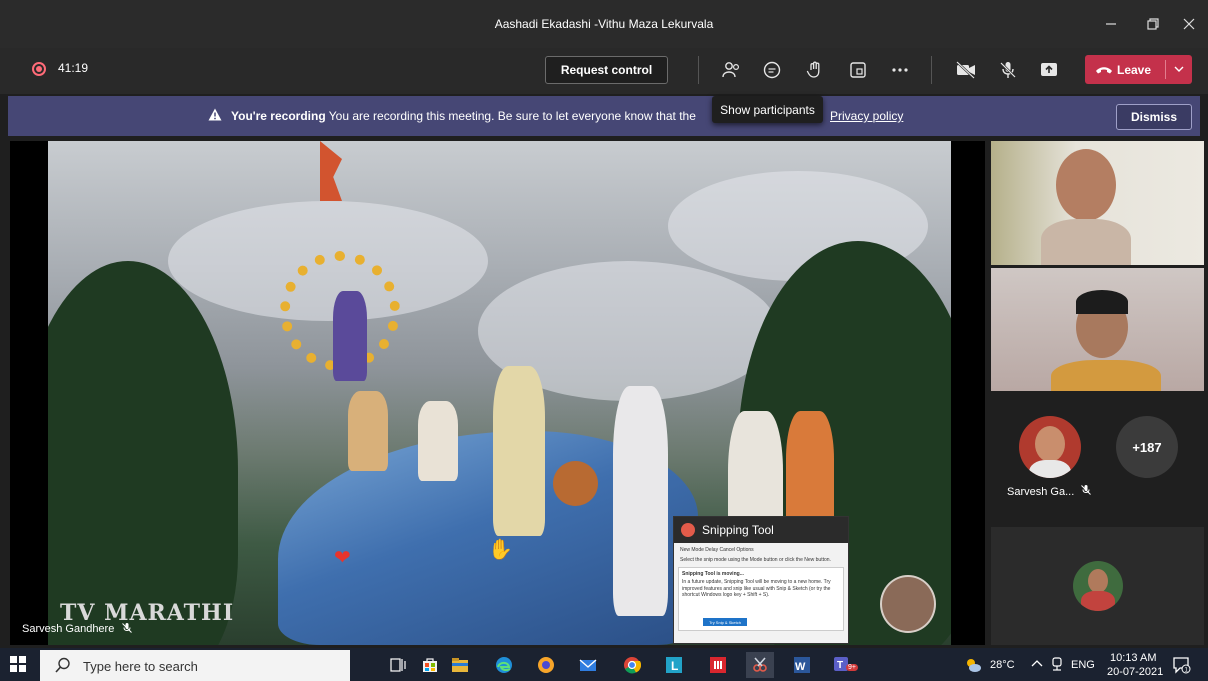 Image resolution: width=1208 pixels, height=681 pixels. I want to click on dismiss-button: Dismiss, so click(1154, 117).